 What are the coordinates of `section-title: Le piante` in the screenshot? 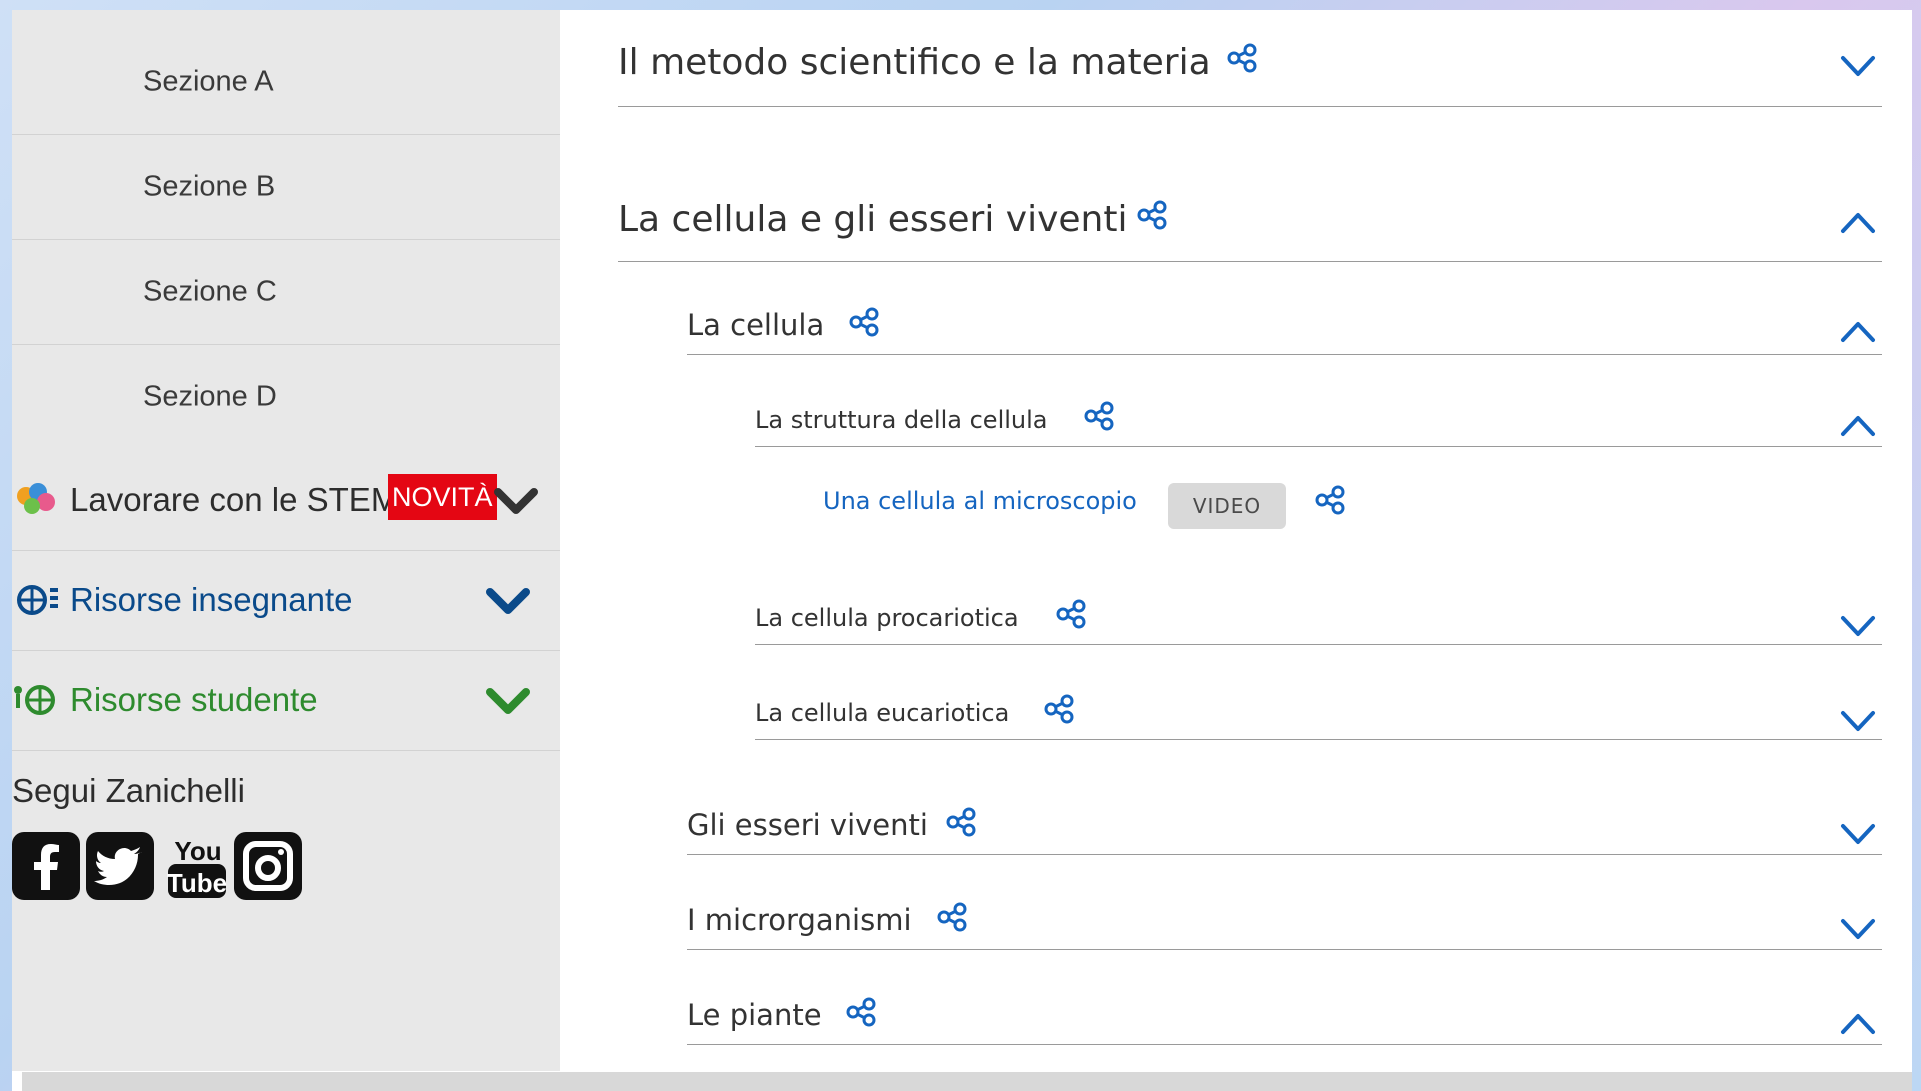 It's located at (754, 1015).